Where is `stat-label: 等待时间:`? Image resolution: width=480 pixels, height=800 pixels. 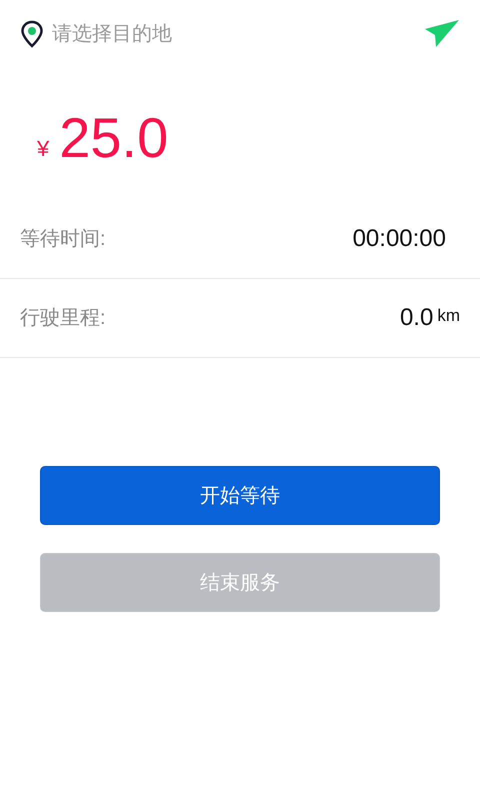 stat-label: 等待时间: is located at coordinates (63, 239).